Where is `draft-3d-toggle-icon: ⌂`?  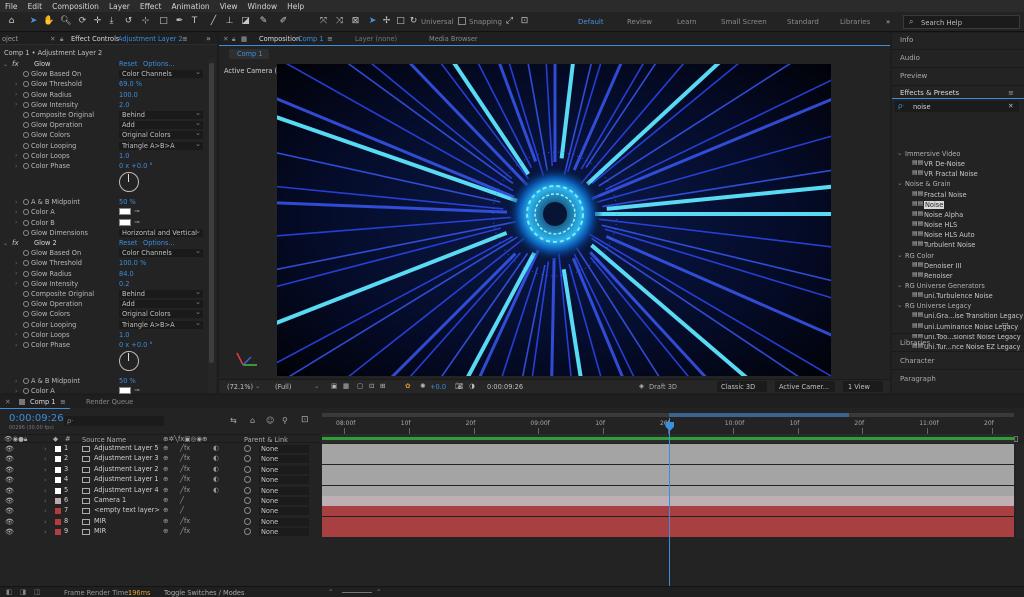 draft-3d-toggle-icon: ⌂ is located at coordinates (252, 420).